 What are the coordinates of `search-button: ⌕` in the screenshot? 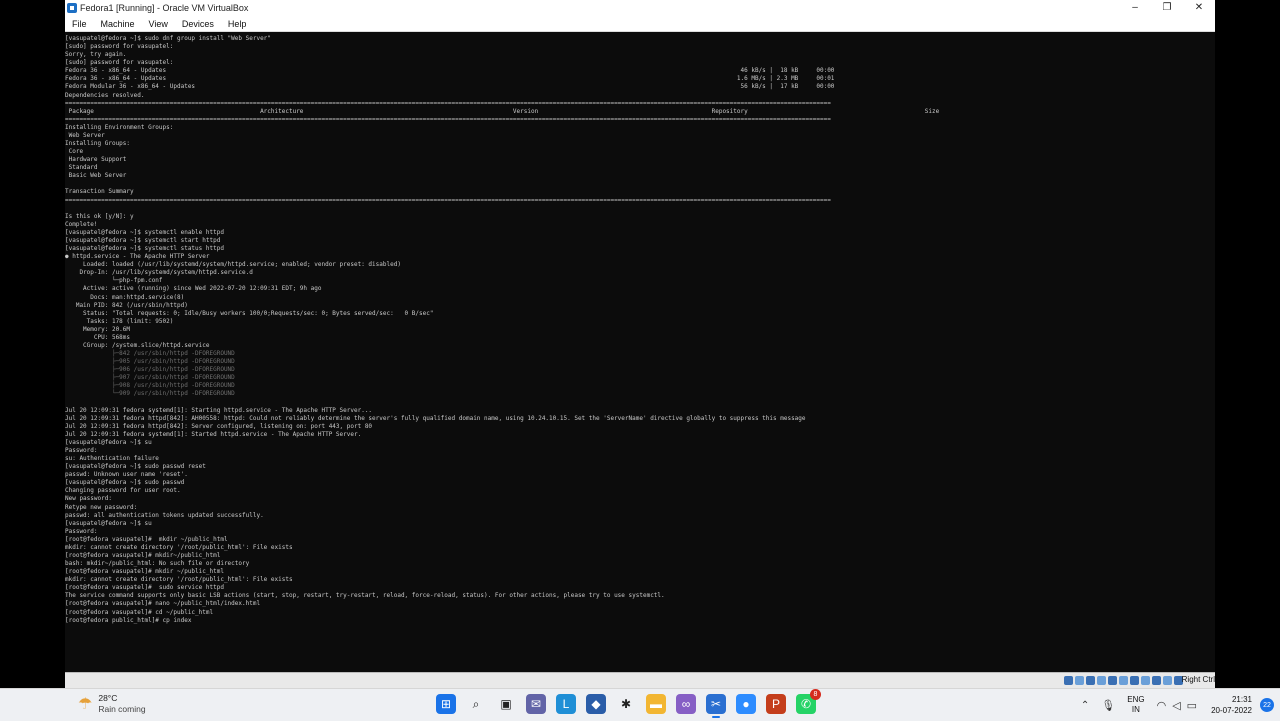 It's located at (476, 704).